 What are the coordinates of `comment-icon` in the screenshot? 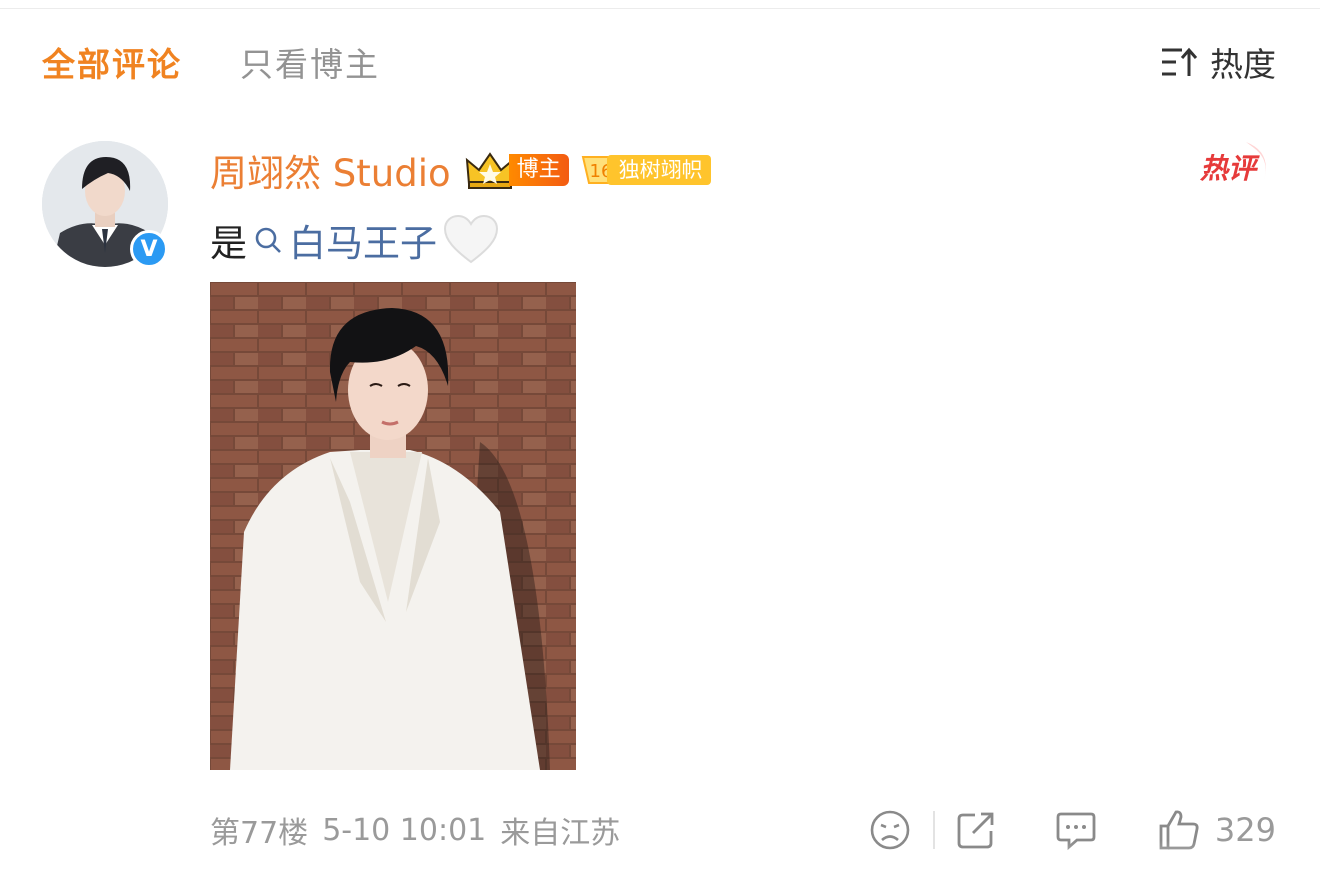 It's located at (1076, 831).